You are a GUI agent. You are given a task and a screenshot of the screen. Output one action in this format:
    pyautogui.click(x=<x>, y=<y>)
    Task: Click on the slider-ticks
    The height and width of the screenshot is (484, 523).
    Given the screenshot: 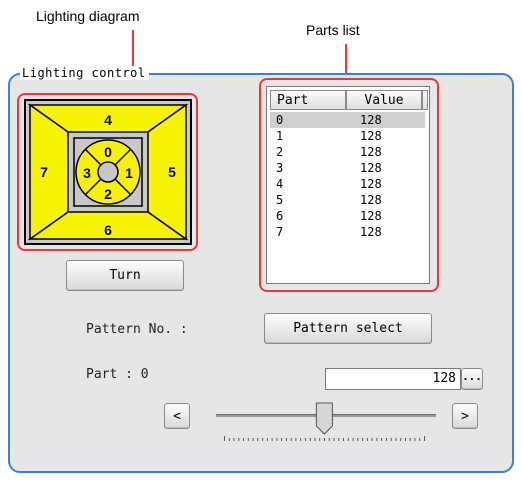 What is the action you would take?
    pyautogui.click(x=324, y=438)
    